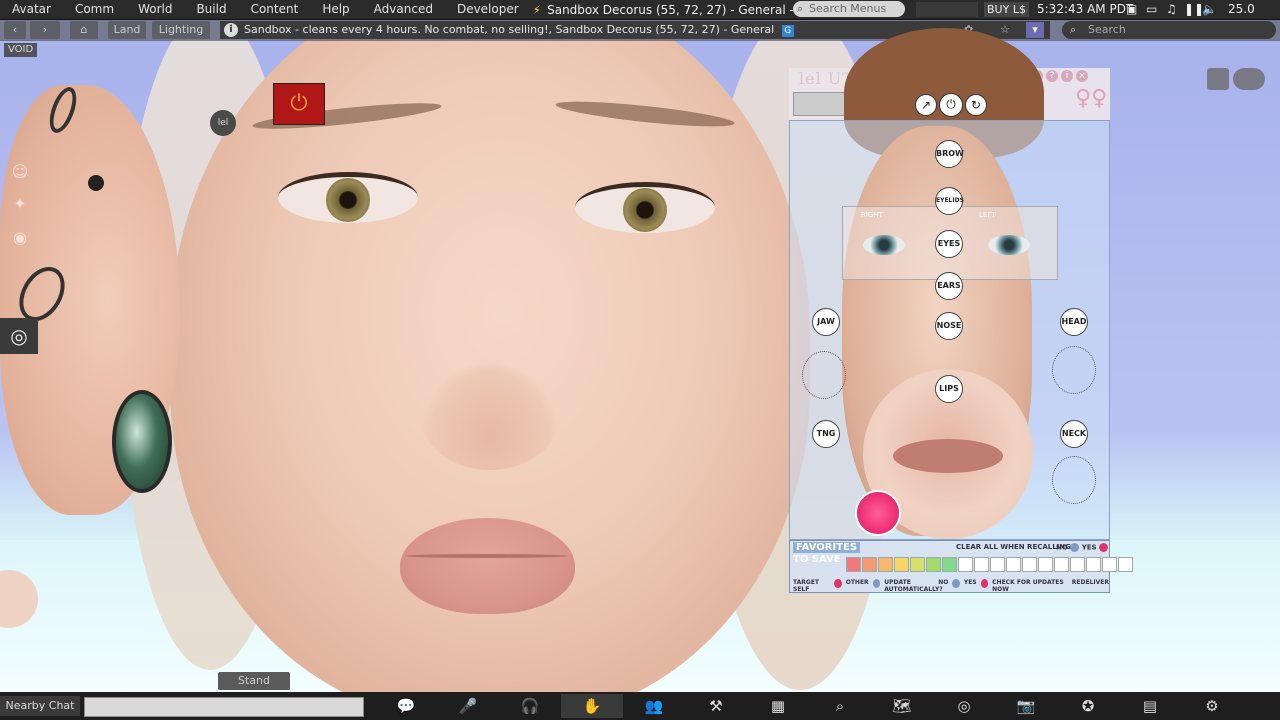 Image resolution: width=1280 pixels, height=720 pixels. Describe the element at coordinates (19, 336) in the screenshot. I see `snapshot-button: ◎` at that location.